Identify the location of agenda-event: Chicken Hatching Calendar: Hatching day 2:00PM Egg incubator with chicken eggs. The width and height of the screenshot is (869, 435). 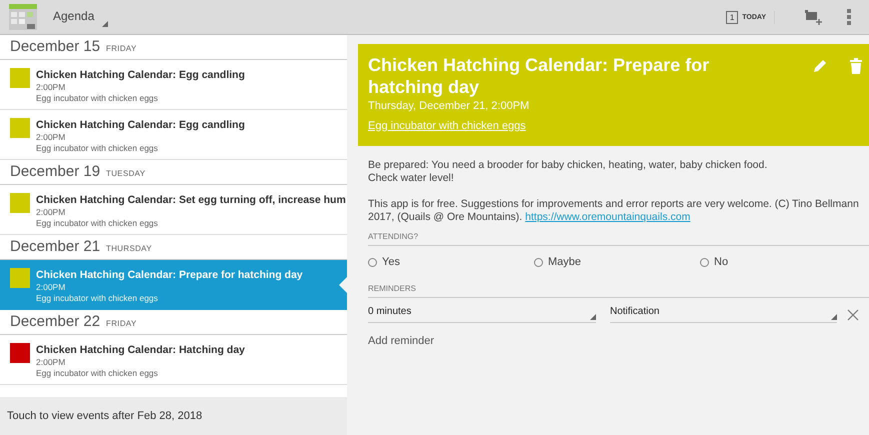
(173, 360).